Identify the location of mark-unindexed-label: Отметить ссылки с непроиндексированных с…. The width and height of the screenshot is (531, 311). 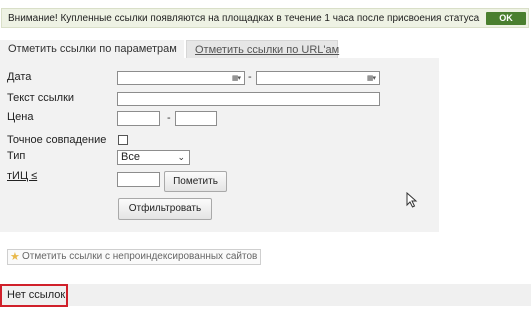
(140, 256).